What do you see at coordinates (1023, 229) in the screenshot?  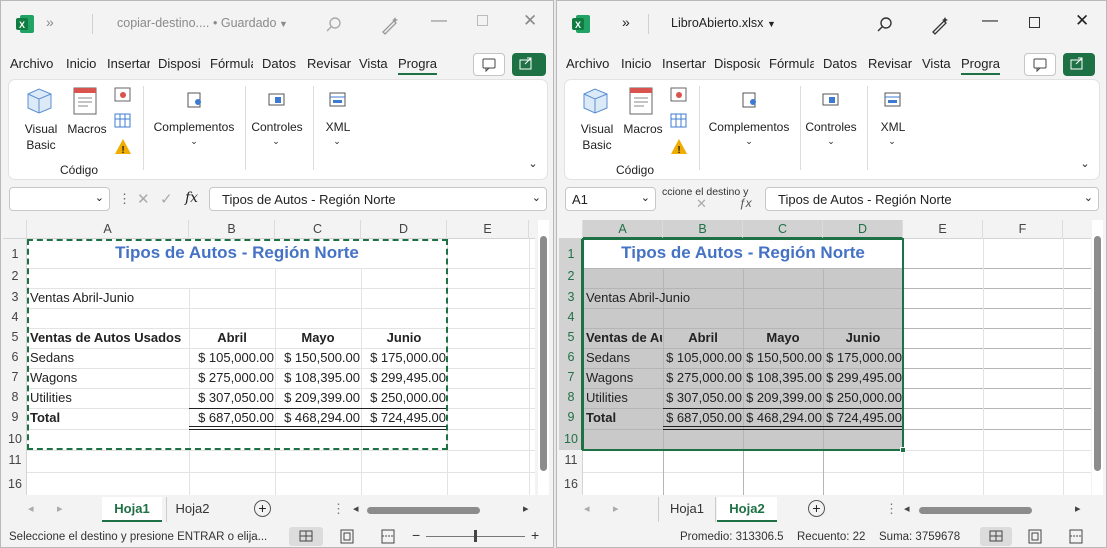 I see `column-header-f: F` at bounding box center [1023, 229].